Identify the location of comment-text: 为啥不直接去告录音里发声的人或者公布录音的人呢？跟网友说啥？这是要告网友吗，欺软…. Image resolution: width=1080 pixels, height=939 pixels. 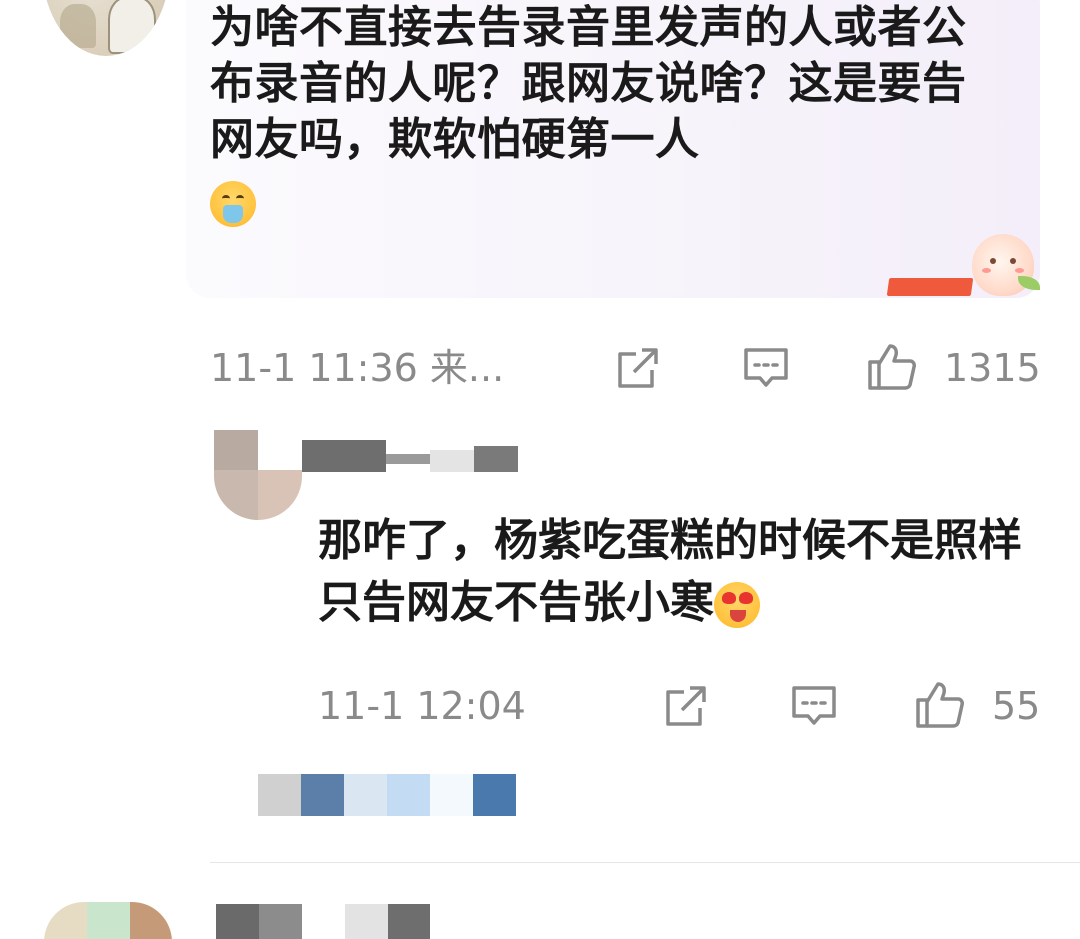
(588, 83).